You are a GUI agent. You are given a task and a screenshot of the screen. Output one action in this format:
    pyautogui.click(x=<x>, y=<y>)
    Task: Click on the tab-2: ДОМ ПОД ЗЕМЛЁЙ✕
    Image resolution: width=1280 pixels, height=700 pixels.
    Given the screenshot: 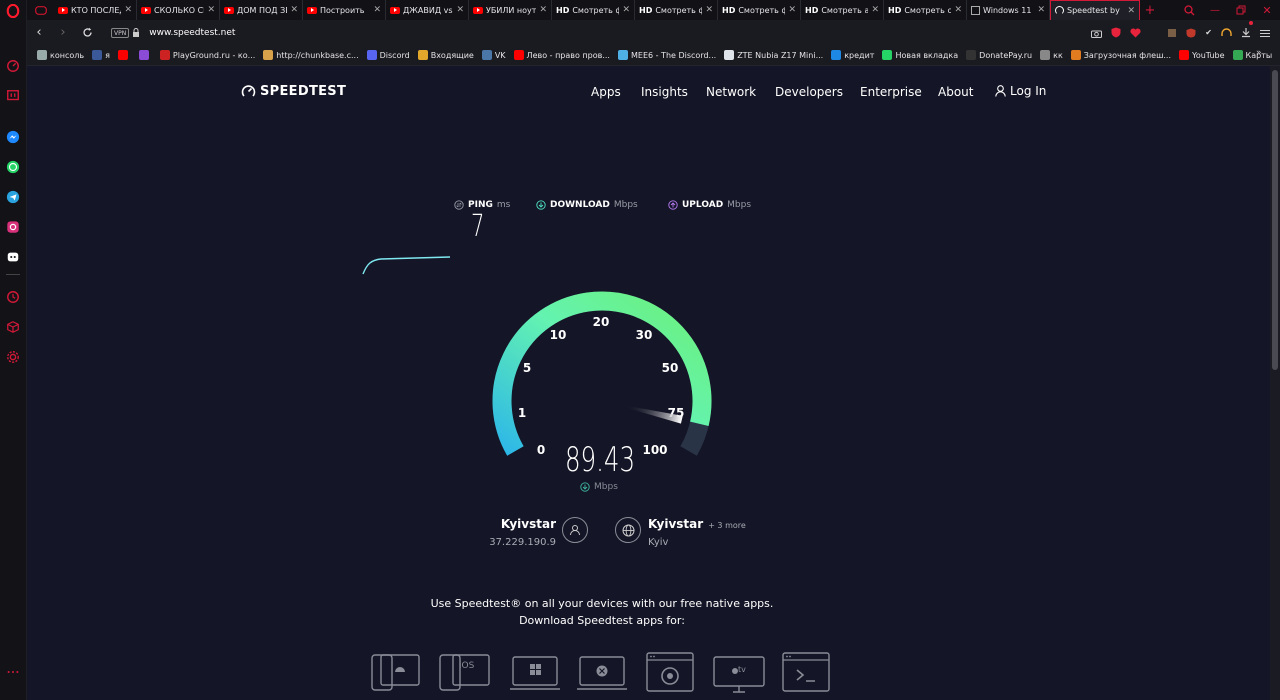 What is the action you would take?
    pyautogui.click(x=261, y=10)
    